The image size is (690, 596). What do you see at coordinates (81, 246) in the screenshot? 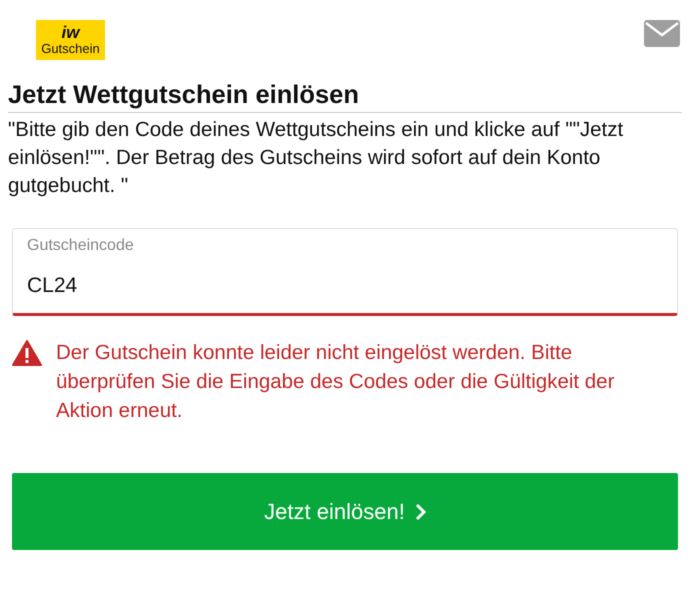
I see `field-label: Gutscheincode` at bounding box center [81, 246].